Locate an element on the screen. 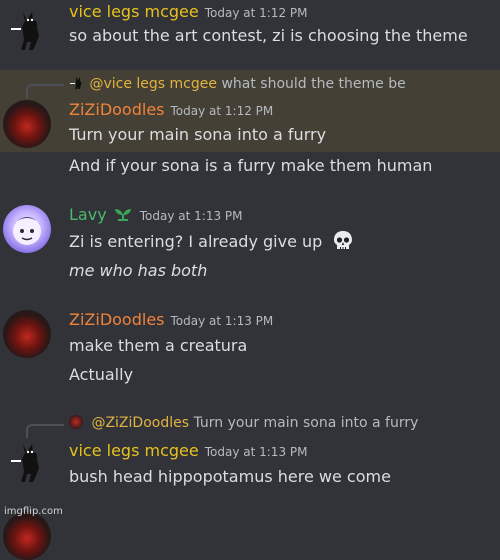 Image resolution: width=500 pixels, height=560 pixels. author-name: vice legs mcgee Today at 1:12 PM is located at coordinates (188, 11).